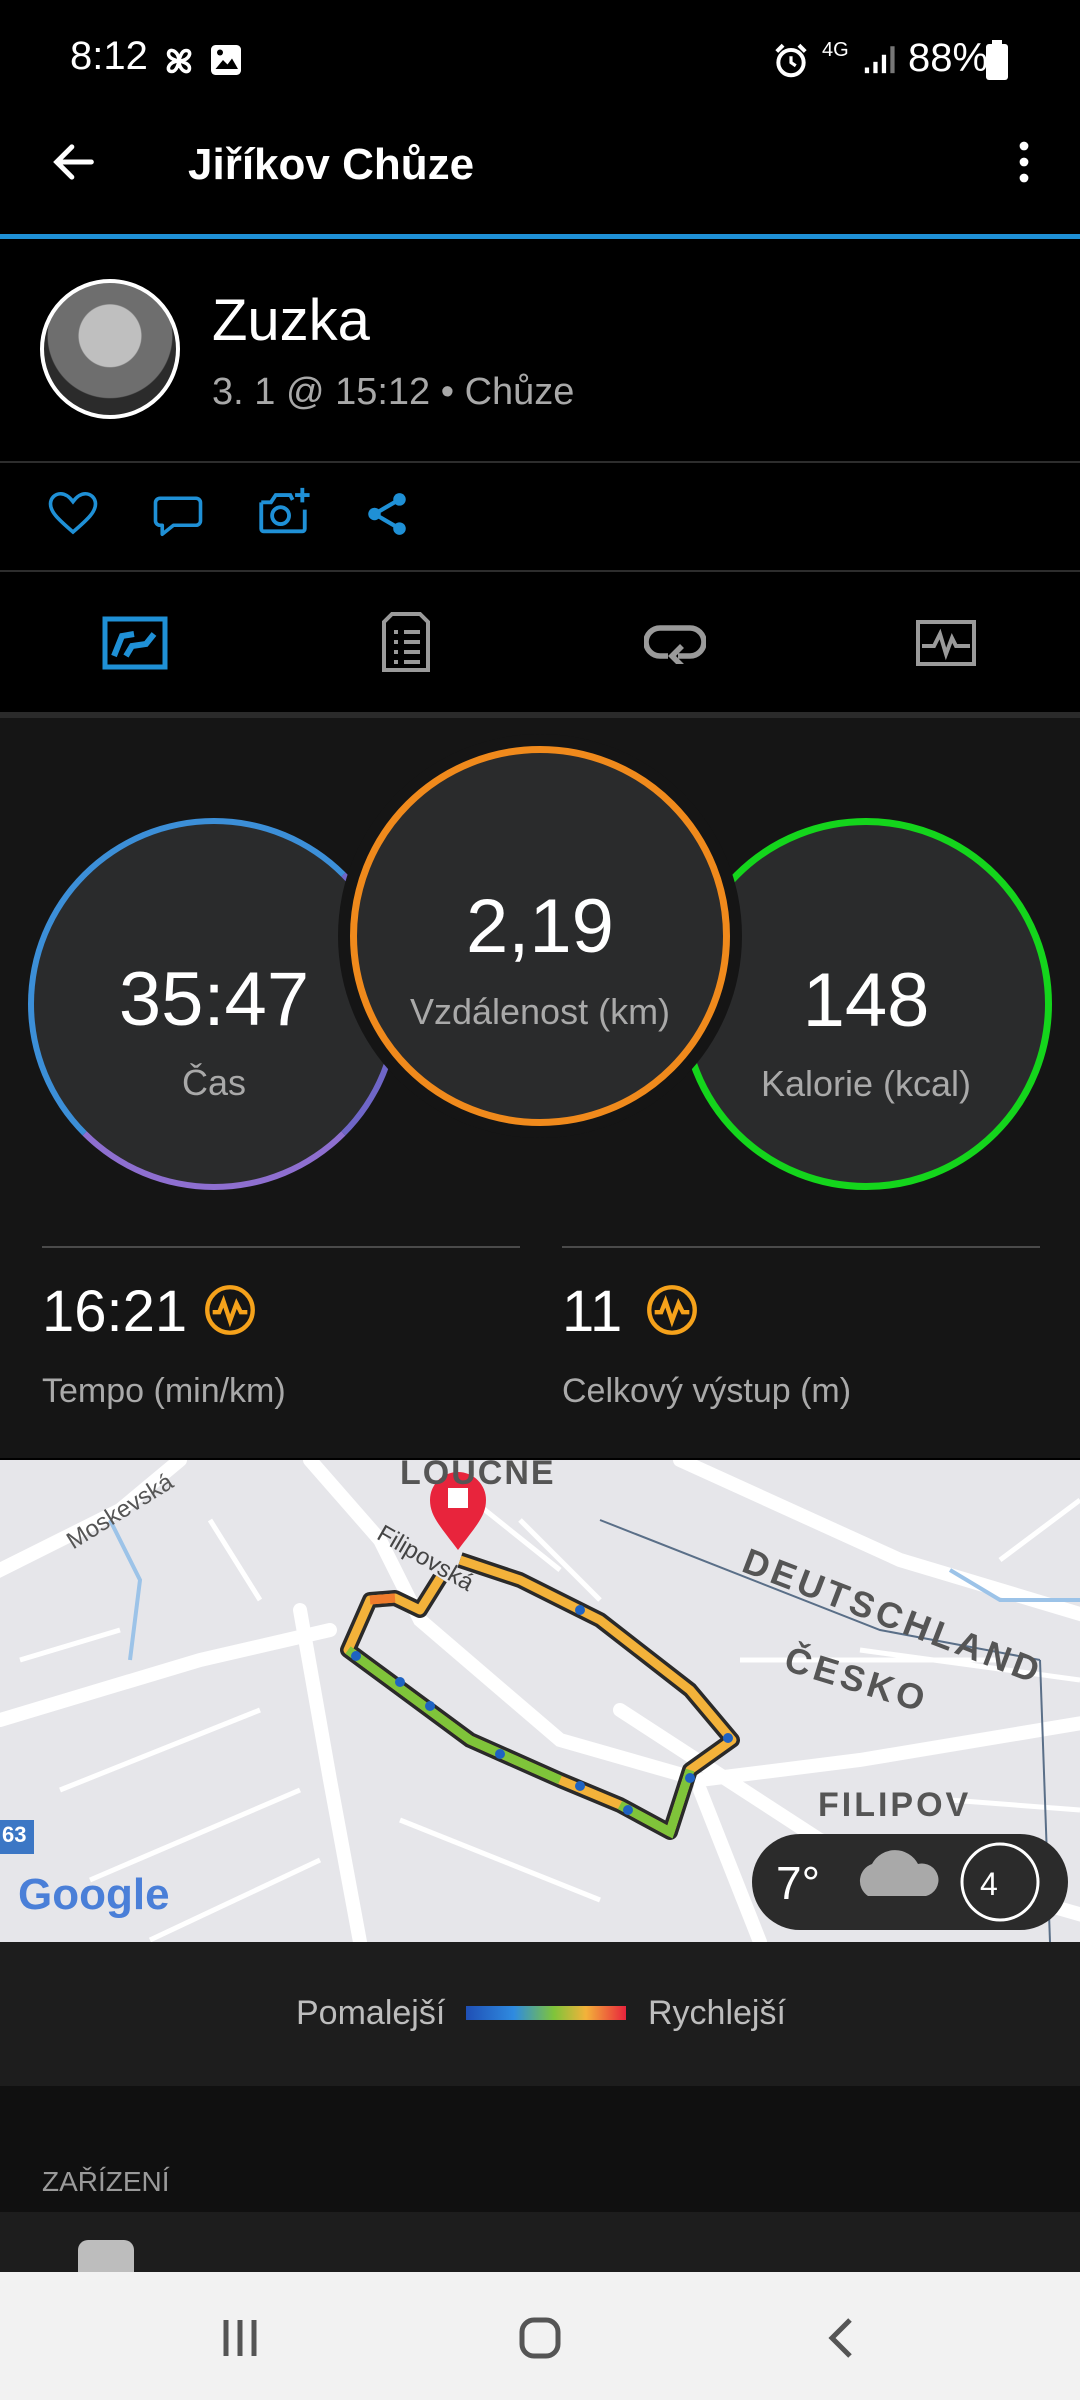 This screenshot has width=1080, height=2400. I want to click on alarm-icon, so click(791, 60).